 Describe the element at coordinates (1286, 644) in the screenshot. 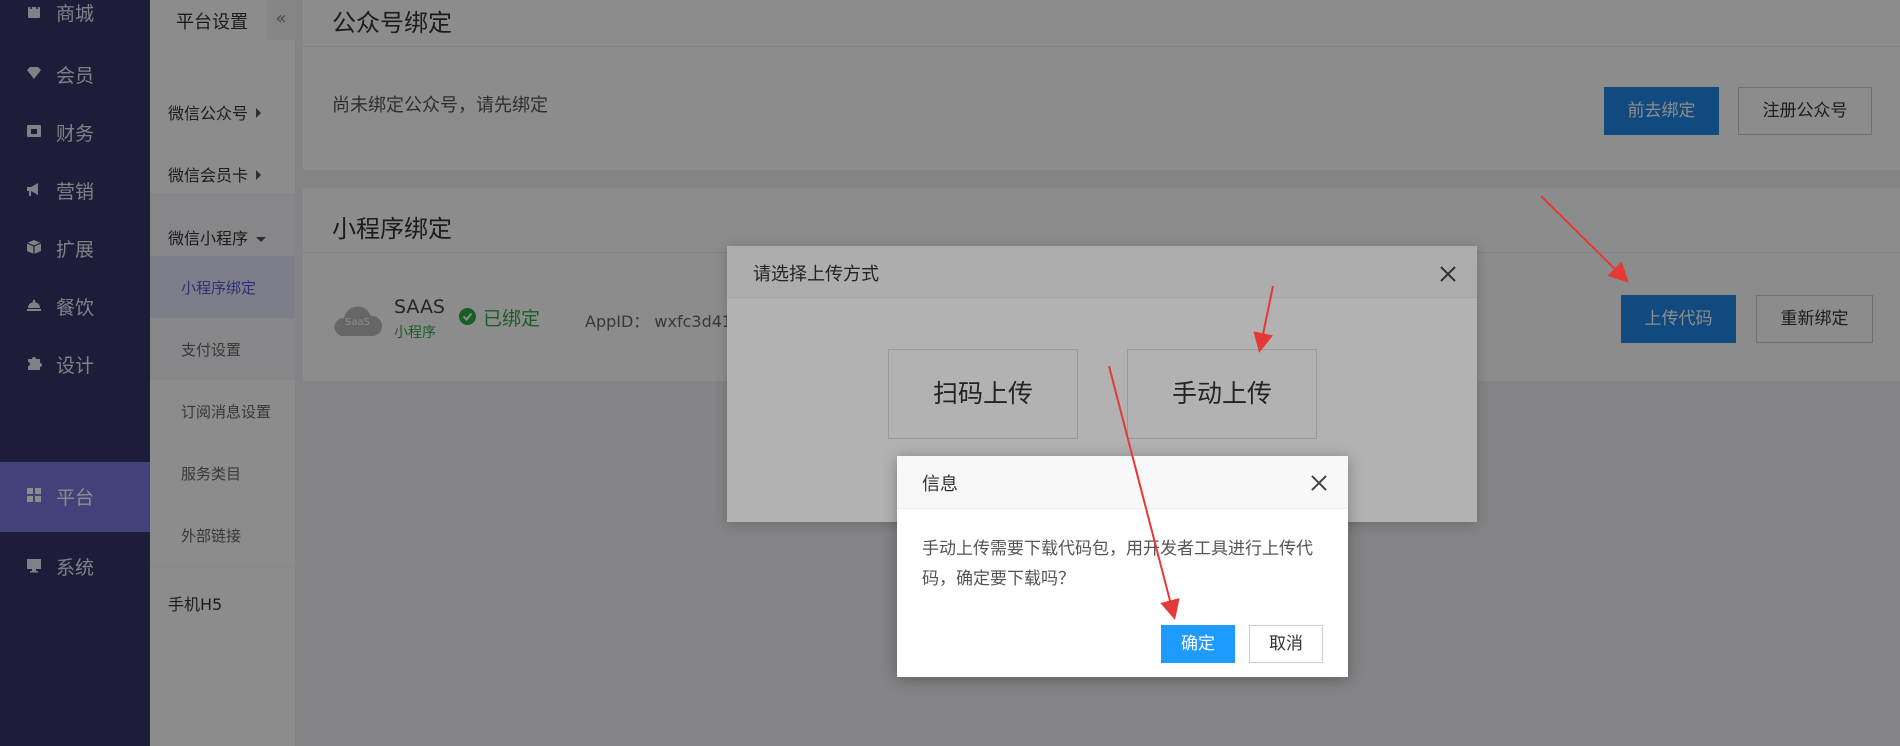

I see `cancel-button: 取消` at that location.